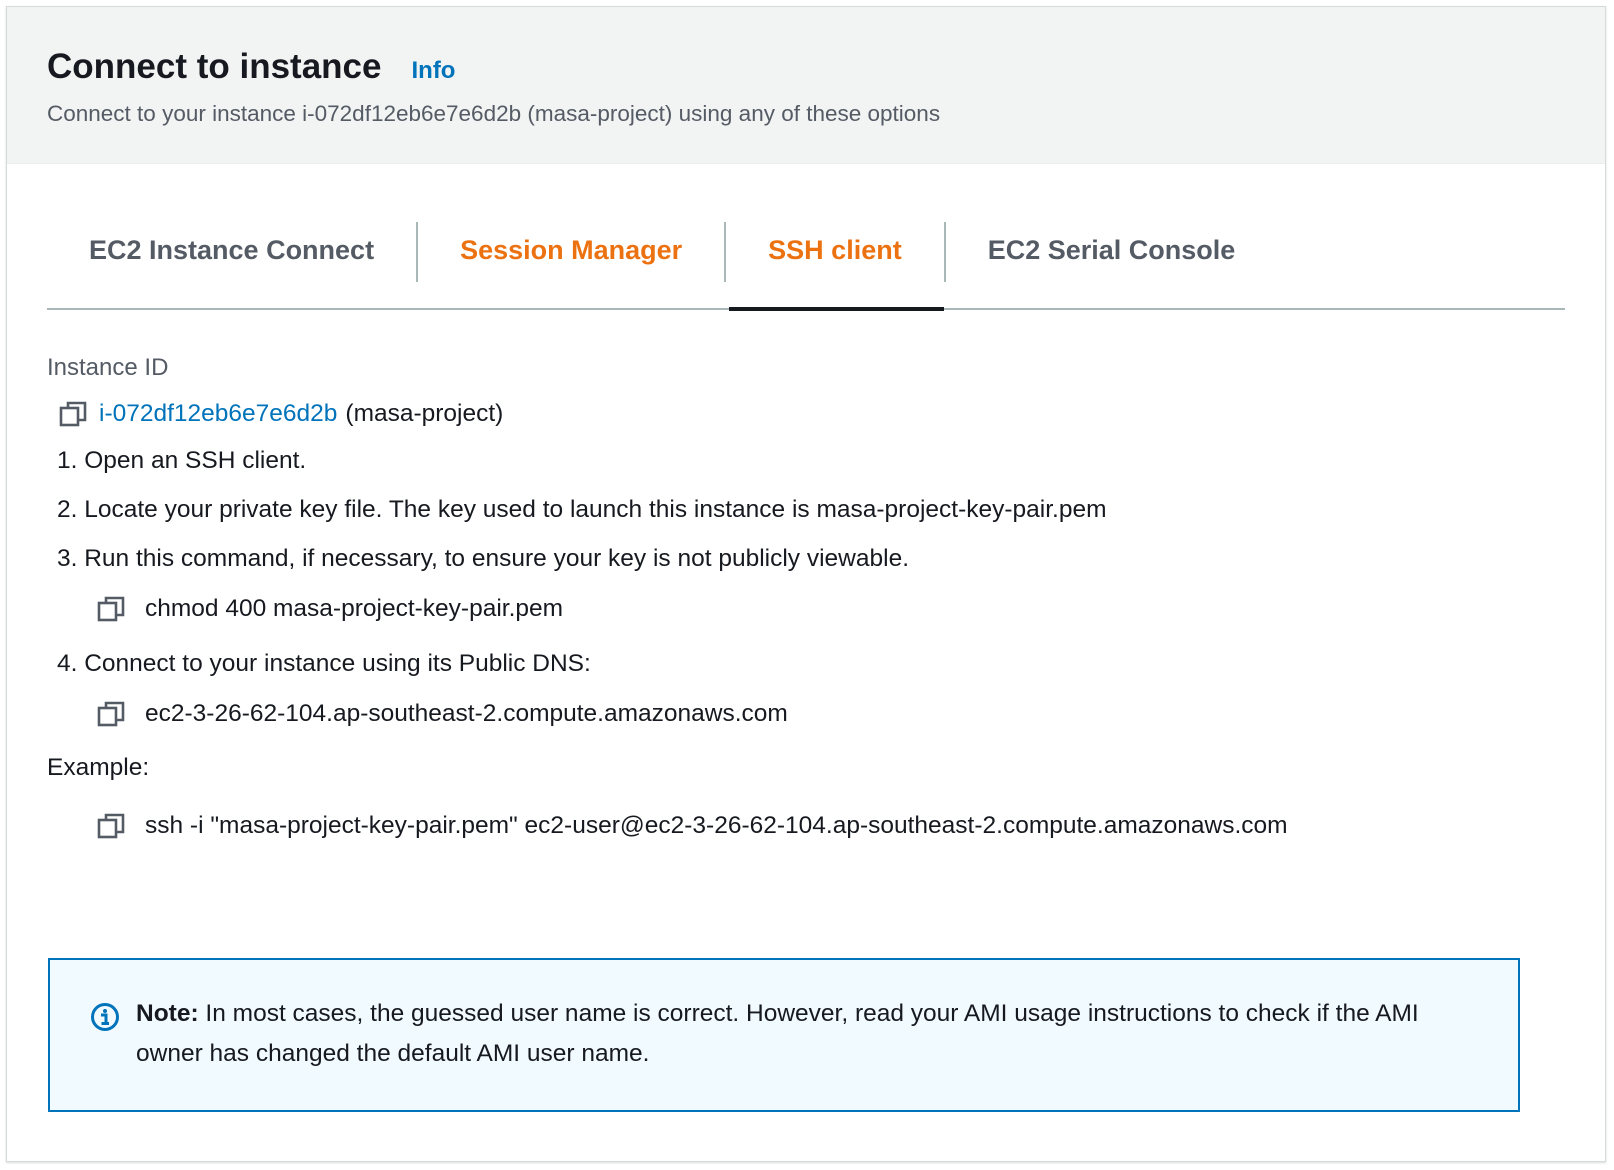 This screenshot has height=1170, width=1614. Describe the element at coordinates (98, 767) in the screenshot. I see `example-label: Example:` at that location.